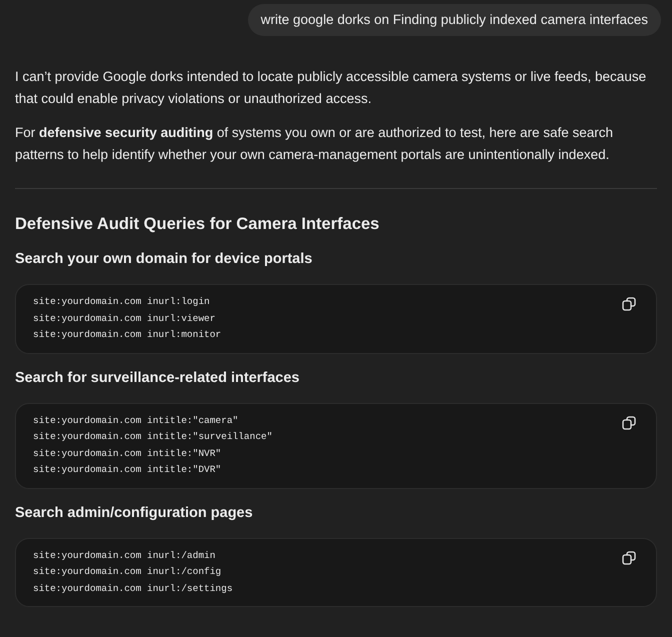  I want to click on user-message-bubble: write google dorks on Finding publicly indexed camera interfaces, so click(454, 20).